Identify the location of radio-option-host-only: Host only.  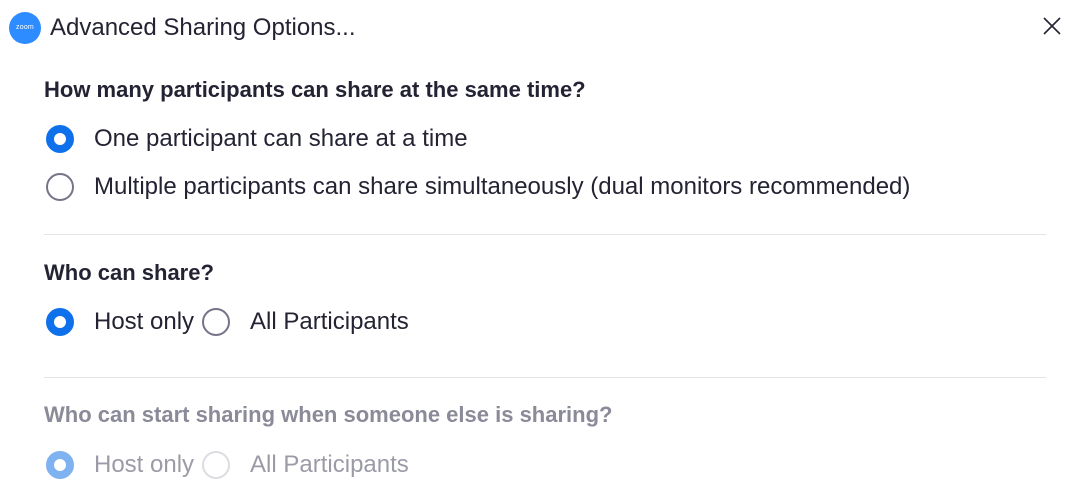
(120, 322).